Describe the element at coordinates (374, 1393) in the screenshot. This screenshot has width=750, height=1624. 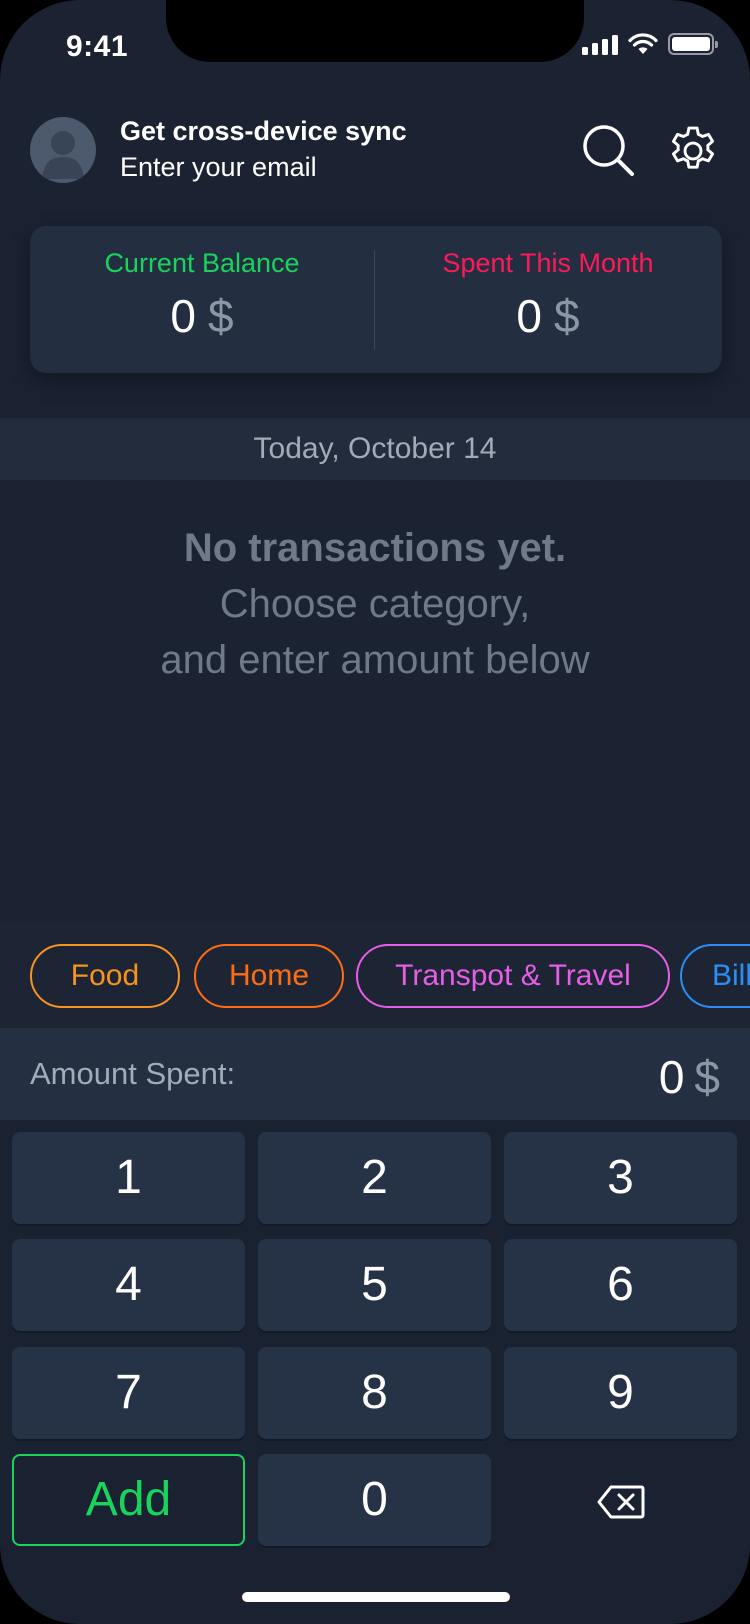
I see `key-8: 8` at that location.